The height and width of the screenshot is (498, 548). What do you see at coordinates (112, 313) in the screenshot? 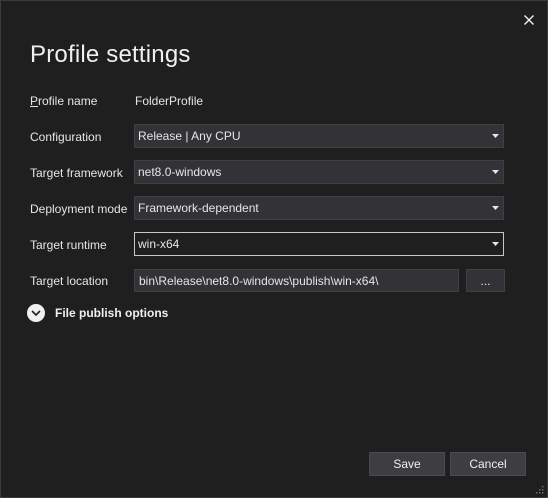
I see `file-publish-options-label: File publish options` at bounding box center [112, 313].